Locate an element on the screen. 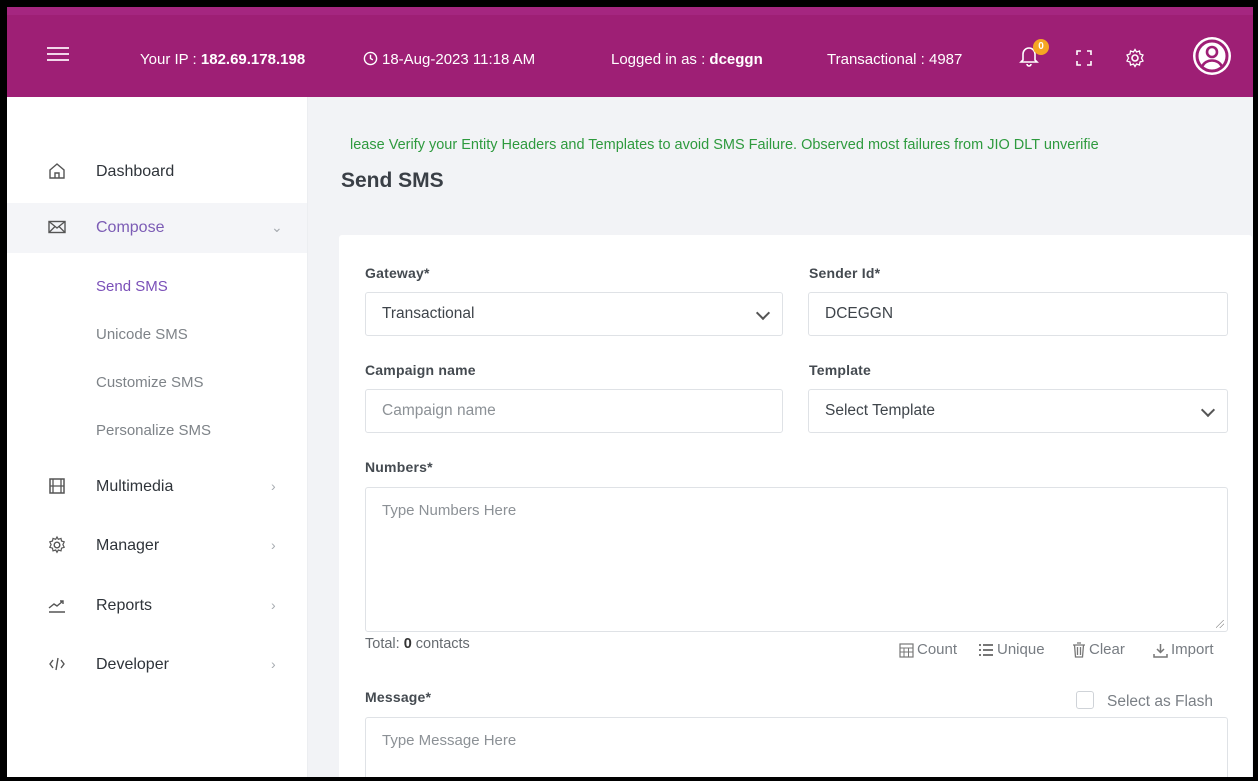  clear-button: Clear is located at coordinates (1098, 649).